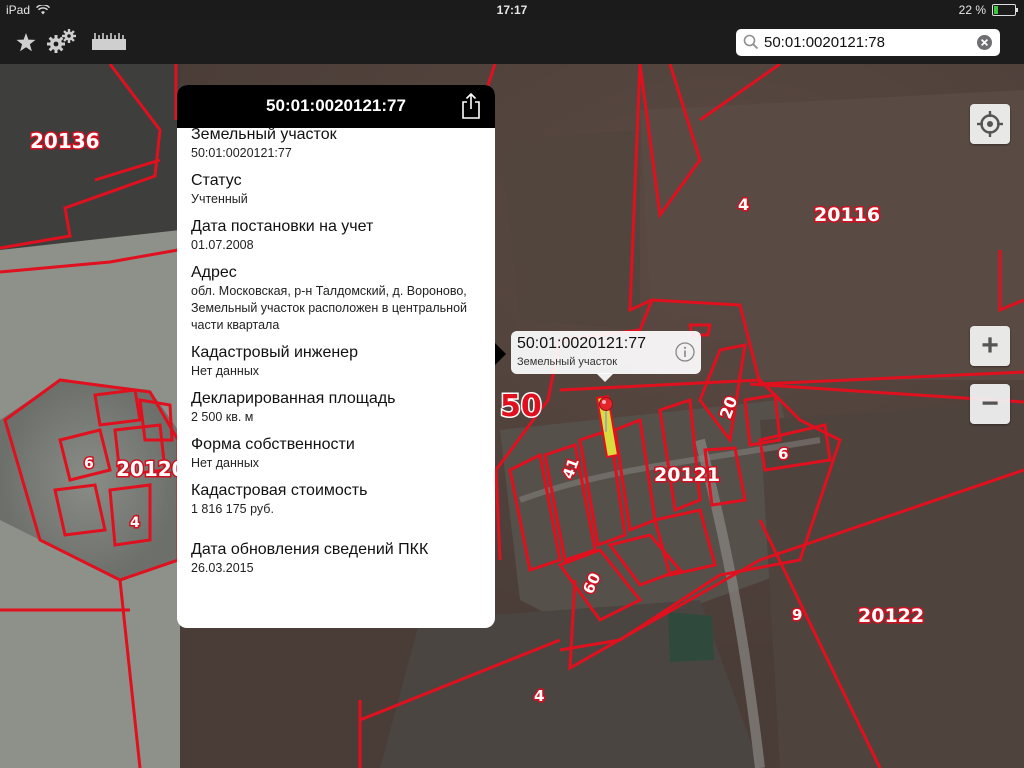 This screenshot has width=1024, height=768. What do you see at coordinates (500, 354) in the screenshot?
I see `popover-arrow` at bounding box center [500, 354].